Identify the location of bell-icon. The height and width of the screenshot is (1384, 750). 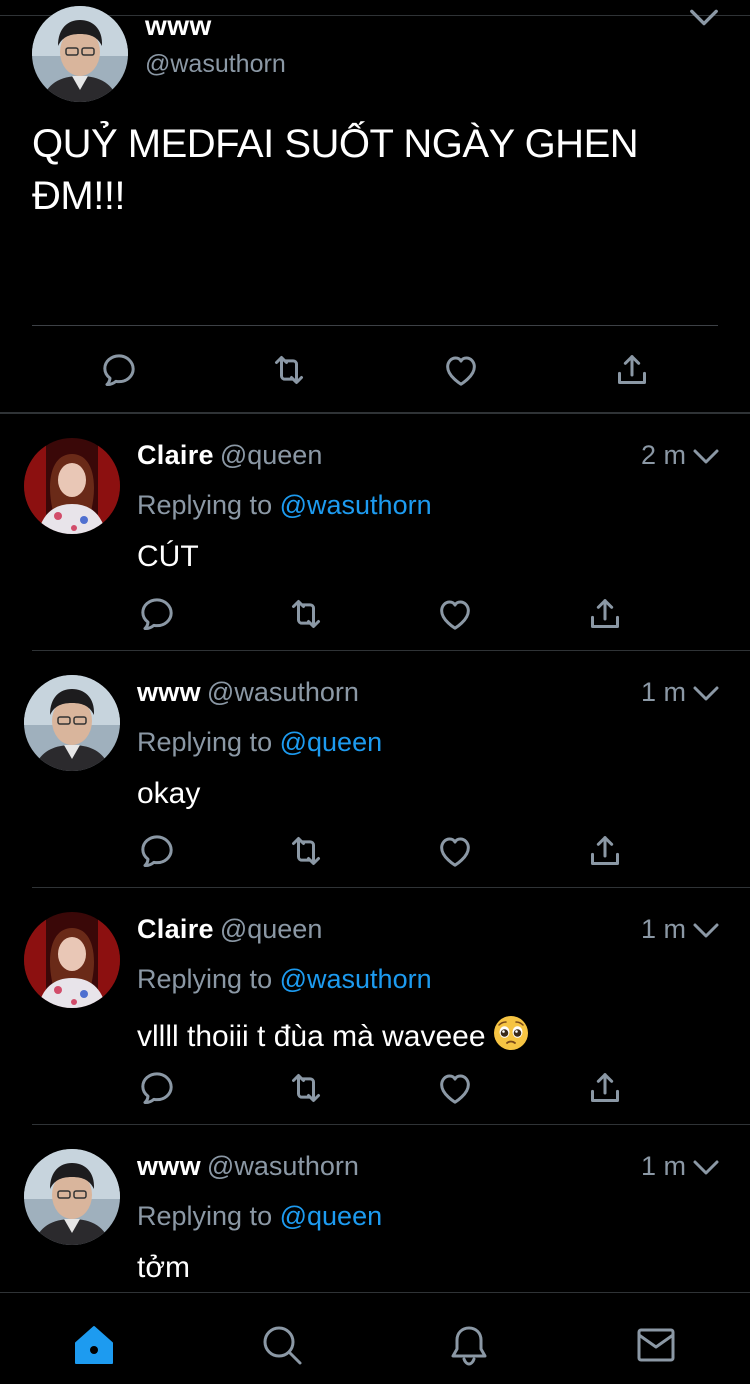
(469, 1345).